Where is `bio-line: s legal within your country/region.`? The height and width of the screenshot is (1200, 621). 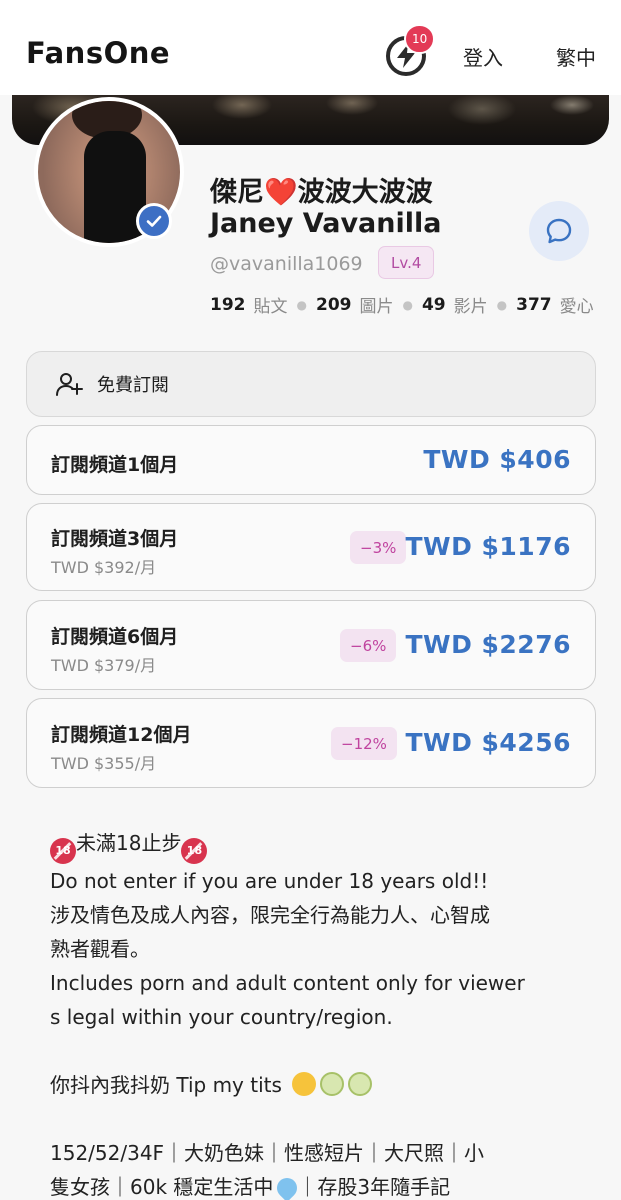
bio-line: s legal within your country/region. is located at coordinates (221, 1017).